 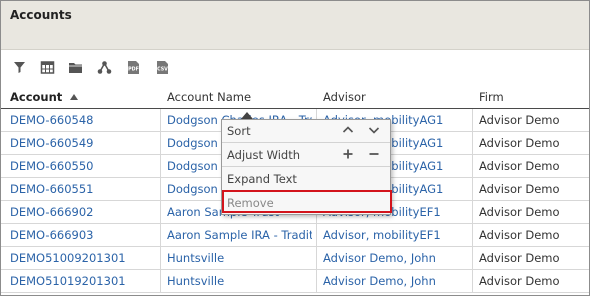 What do you see at coordinates (348, 130) in the screenshot?
I see `sort-ascending-chevron-icon` at bounding box center [348, 130].